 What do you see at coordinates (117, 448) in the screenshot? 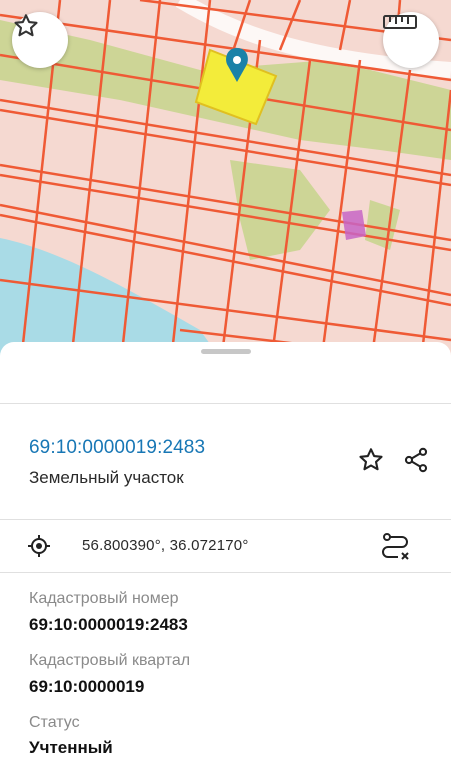
I see `cadastral-number-link: 69:10:0000019:2483` at bounding box center [117, 448].